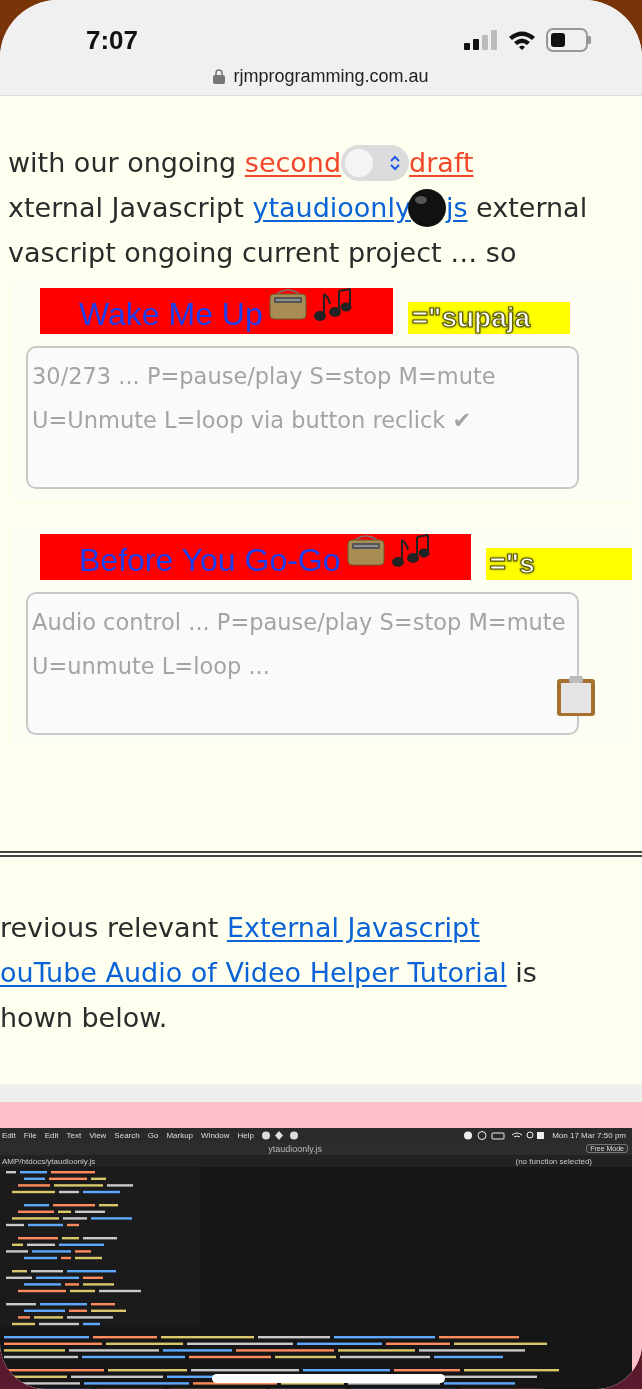  What do you see at coordinates (558, 564) in the screenshot?
I see `code-snippet-text: ="s` at bounding box center [558, 564].